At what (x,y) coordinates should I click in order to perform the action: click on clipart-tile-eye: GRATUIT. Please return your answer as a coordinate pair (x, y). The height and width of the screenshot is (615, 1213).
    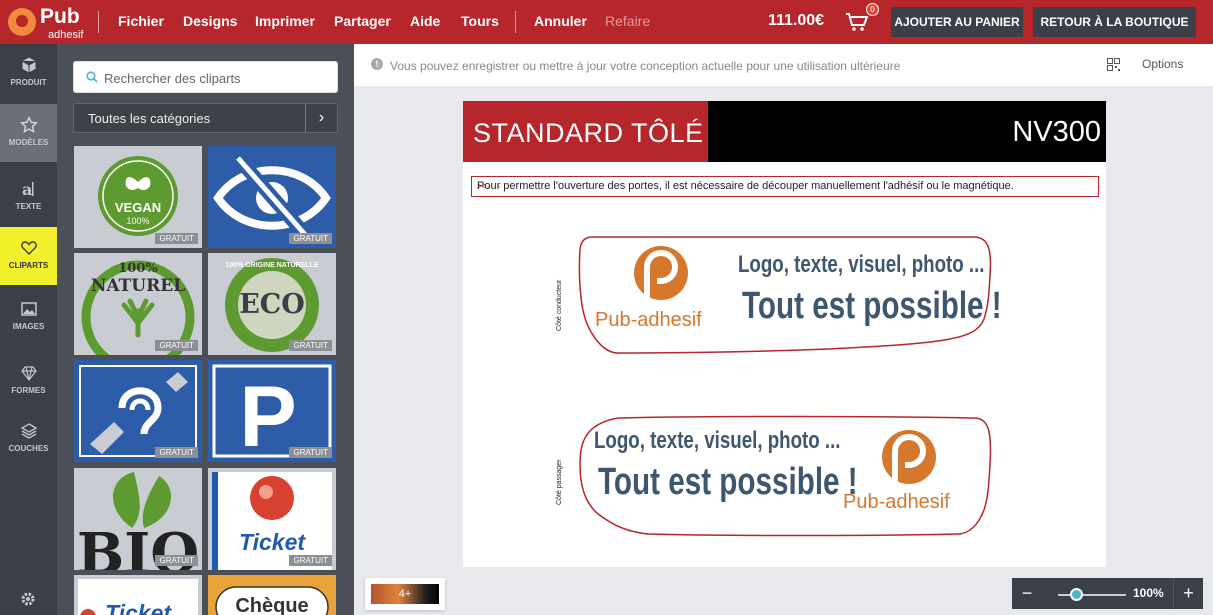
    Looking at the image, I should click on (272, 197).